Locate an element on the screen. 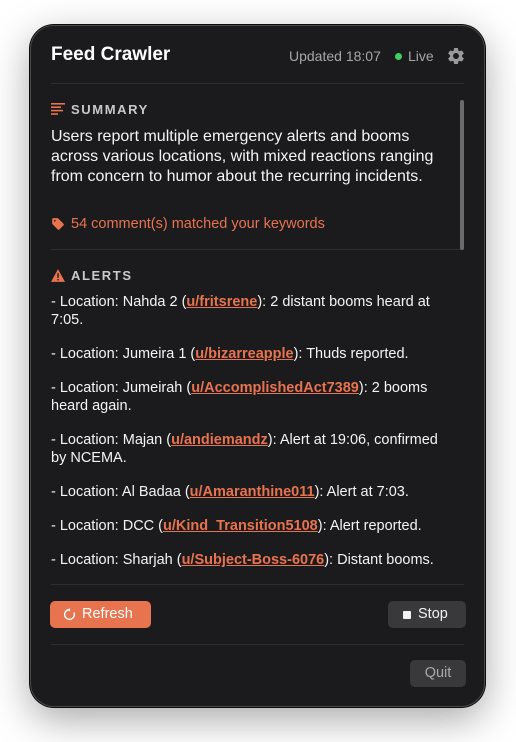 The width and height of the screenshot is (516, 742). refresh-button: Refresh is located at coordinates (100, 614).